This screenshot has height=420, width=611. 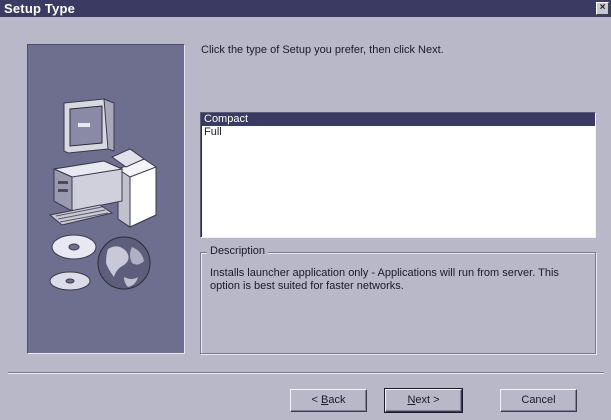 I want to click on monitor-icon, so click(x=89, y=126).